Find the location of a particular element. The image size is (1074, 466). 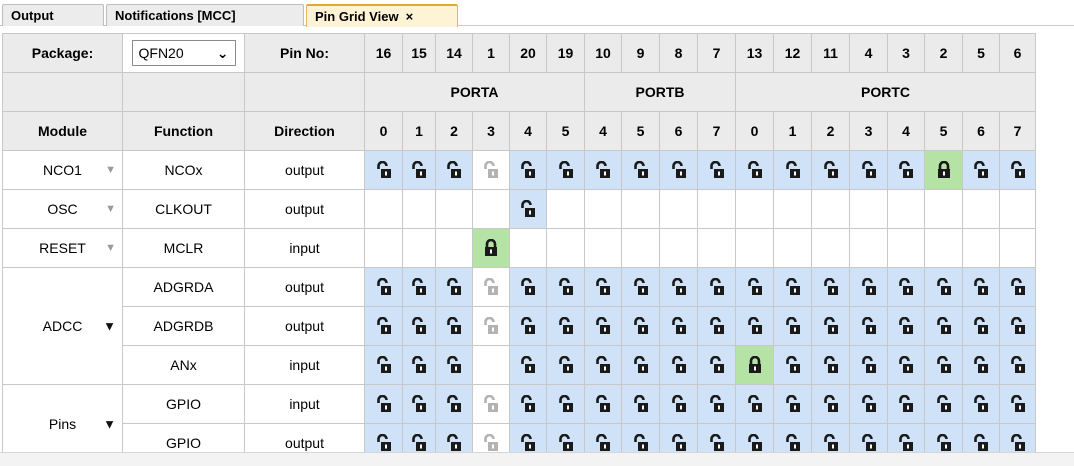

tab-output: Output is located at coordinates (53, 15).